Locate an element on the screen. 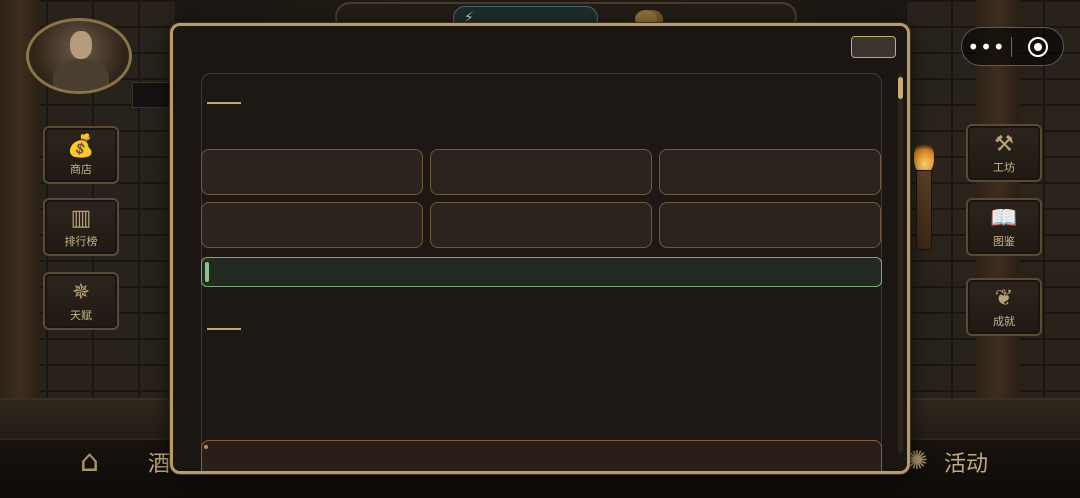 The height and width of the screenshot is (498, 1080). close-miniprogram-button is located at coordinates (1037, 46).